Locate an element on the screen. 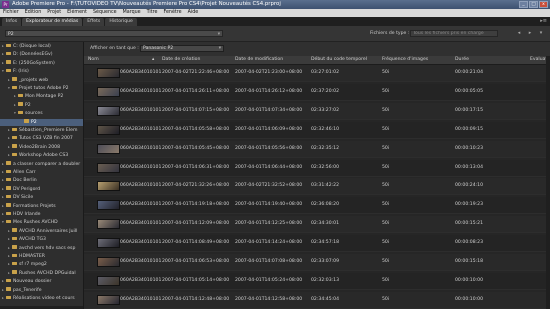 The height and width of the screenshot is (309, 550). column-date-creation: Date de création is located at coordinates (181, 60).